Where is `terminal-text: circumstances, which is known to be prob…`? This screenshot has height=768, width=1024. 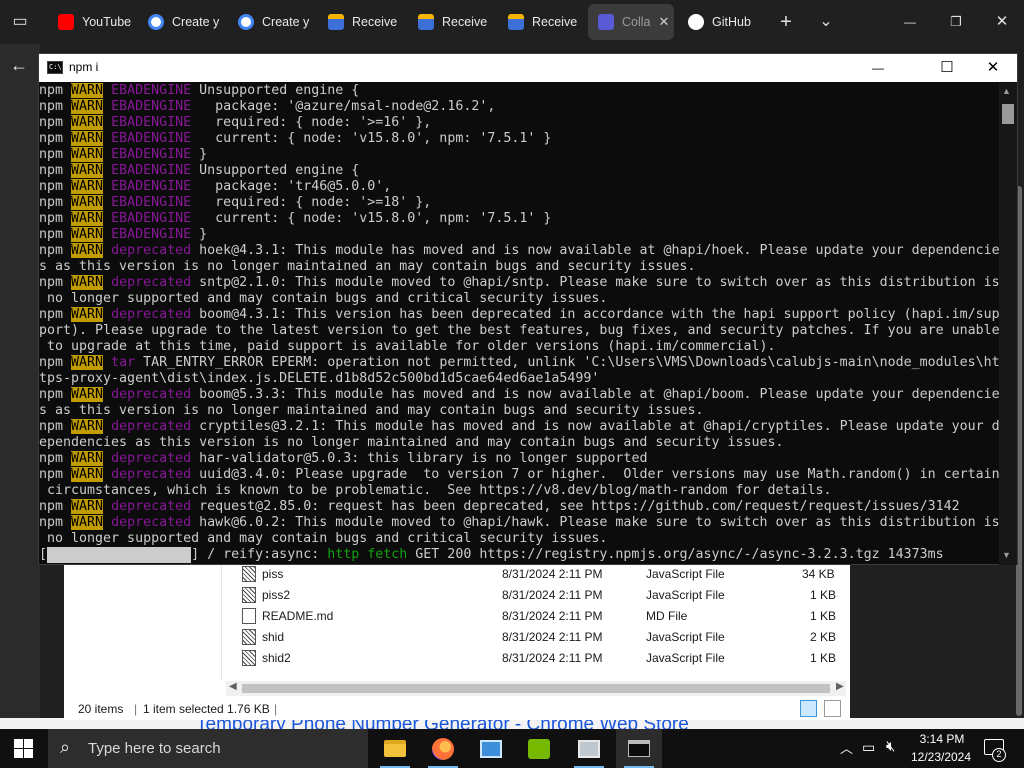
terminal-text: circumstances, which is known to be prob… is located at coordinates (435, 490).